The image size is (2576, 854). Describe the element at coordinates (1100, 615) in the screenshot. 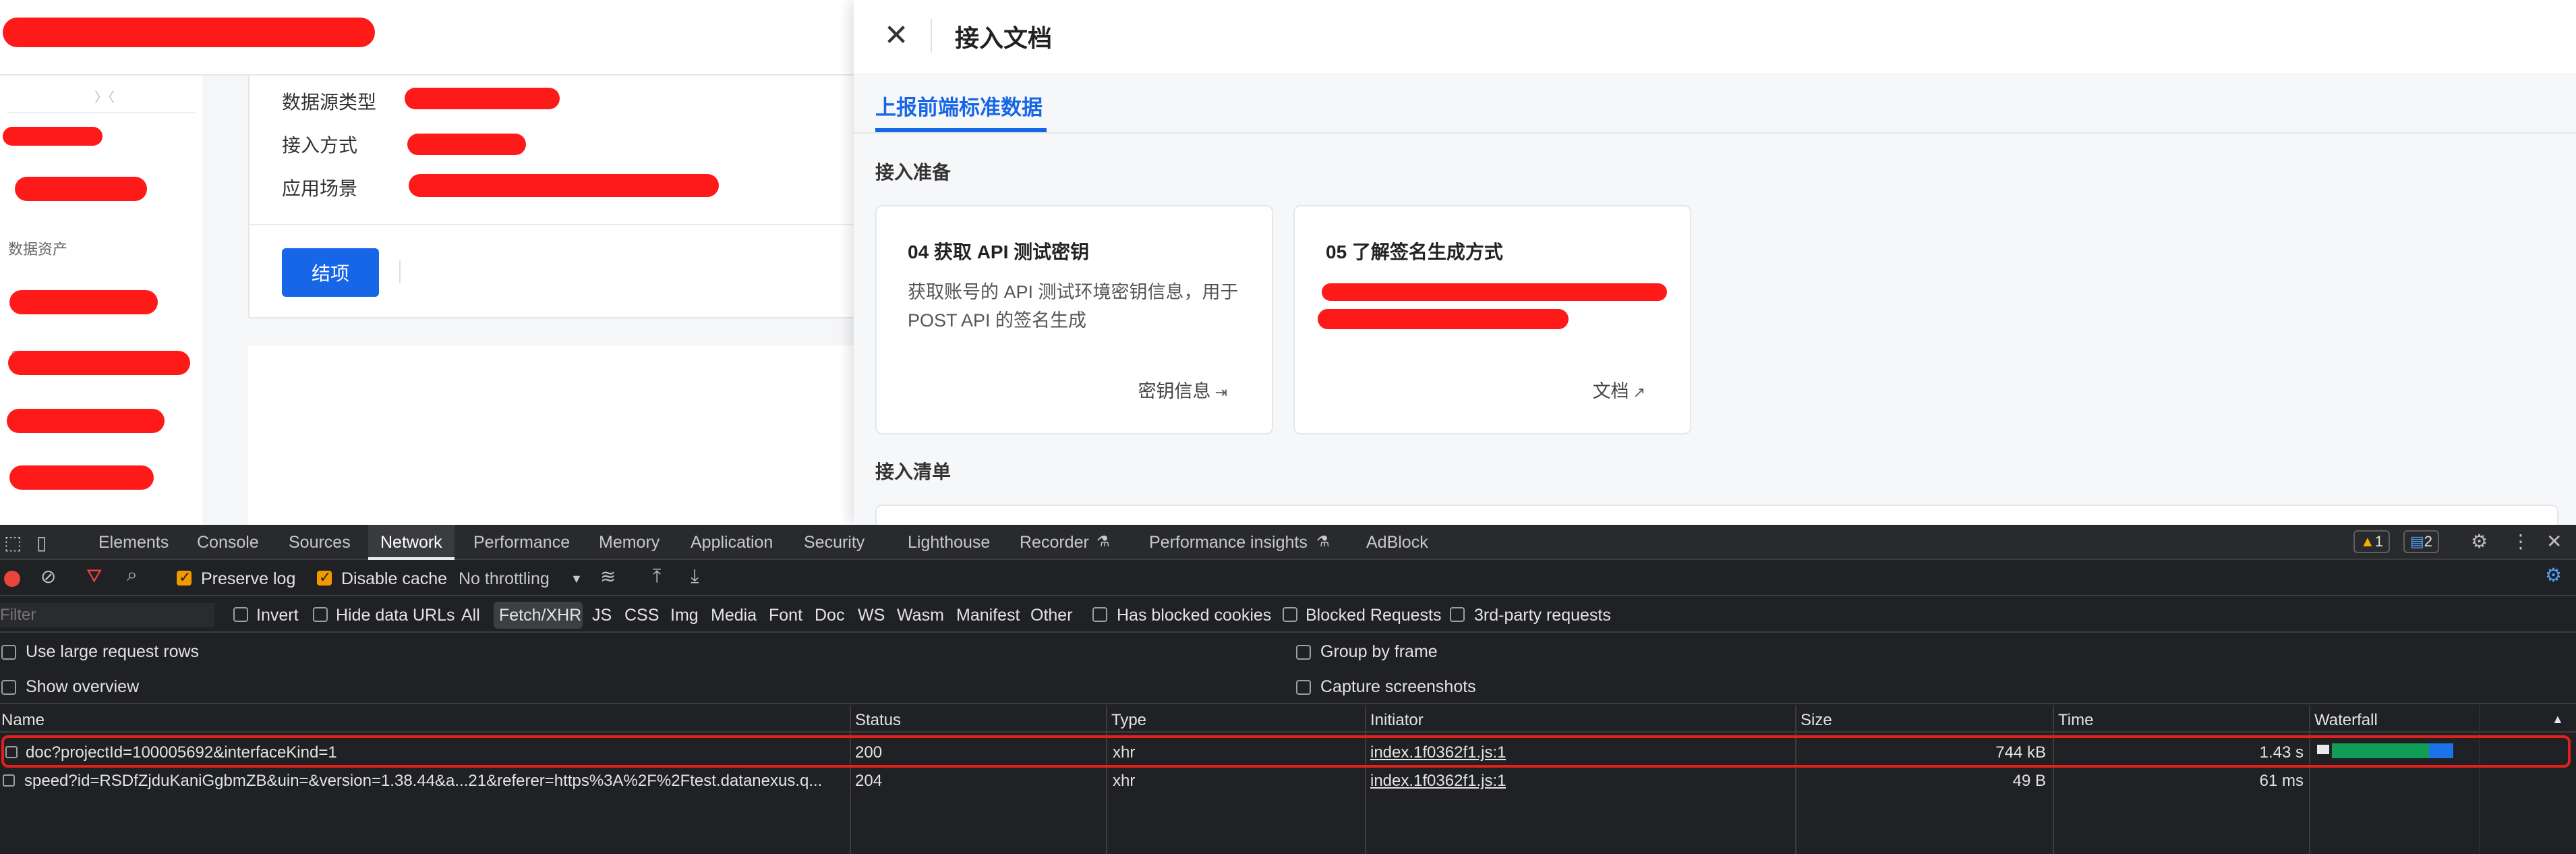

I see `has-blocked-cookies-checkbox` at that location.